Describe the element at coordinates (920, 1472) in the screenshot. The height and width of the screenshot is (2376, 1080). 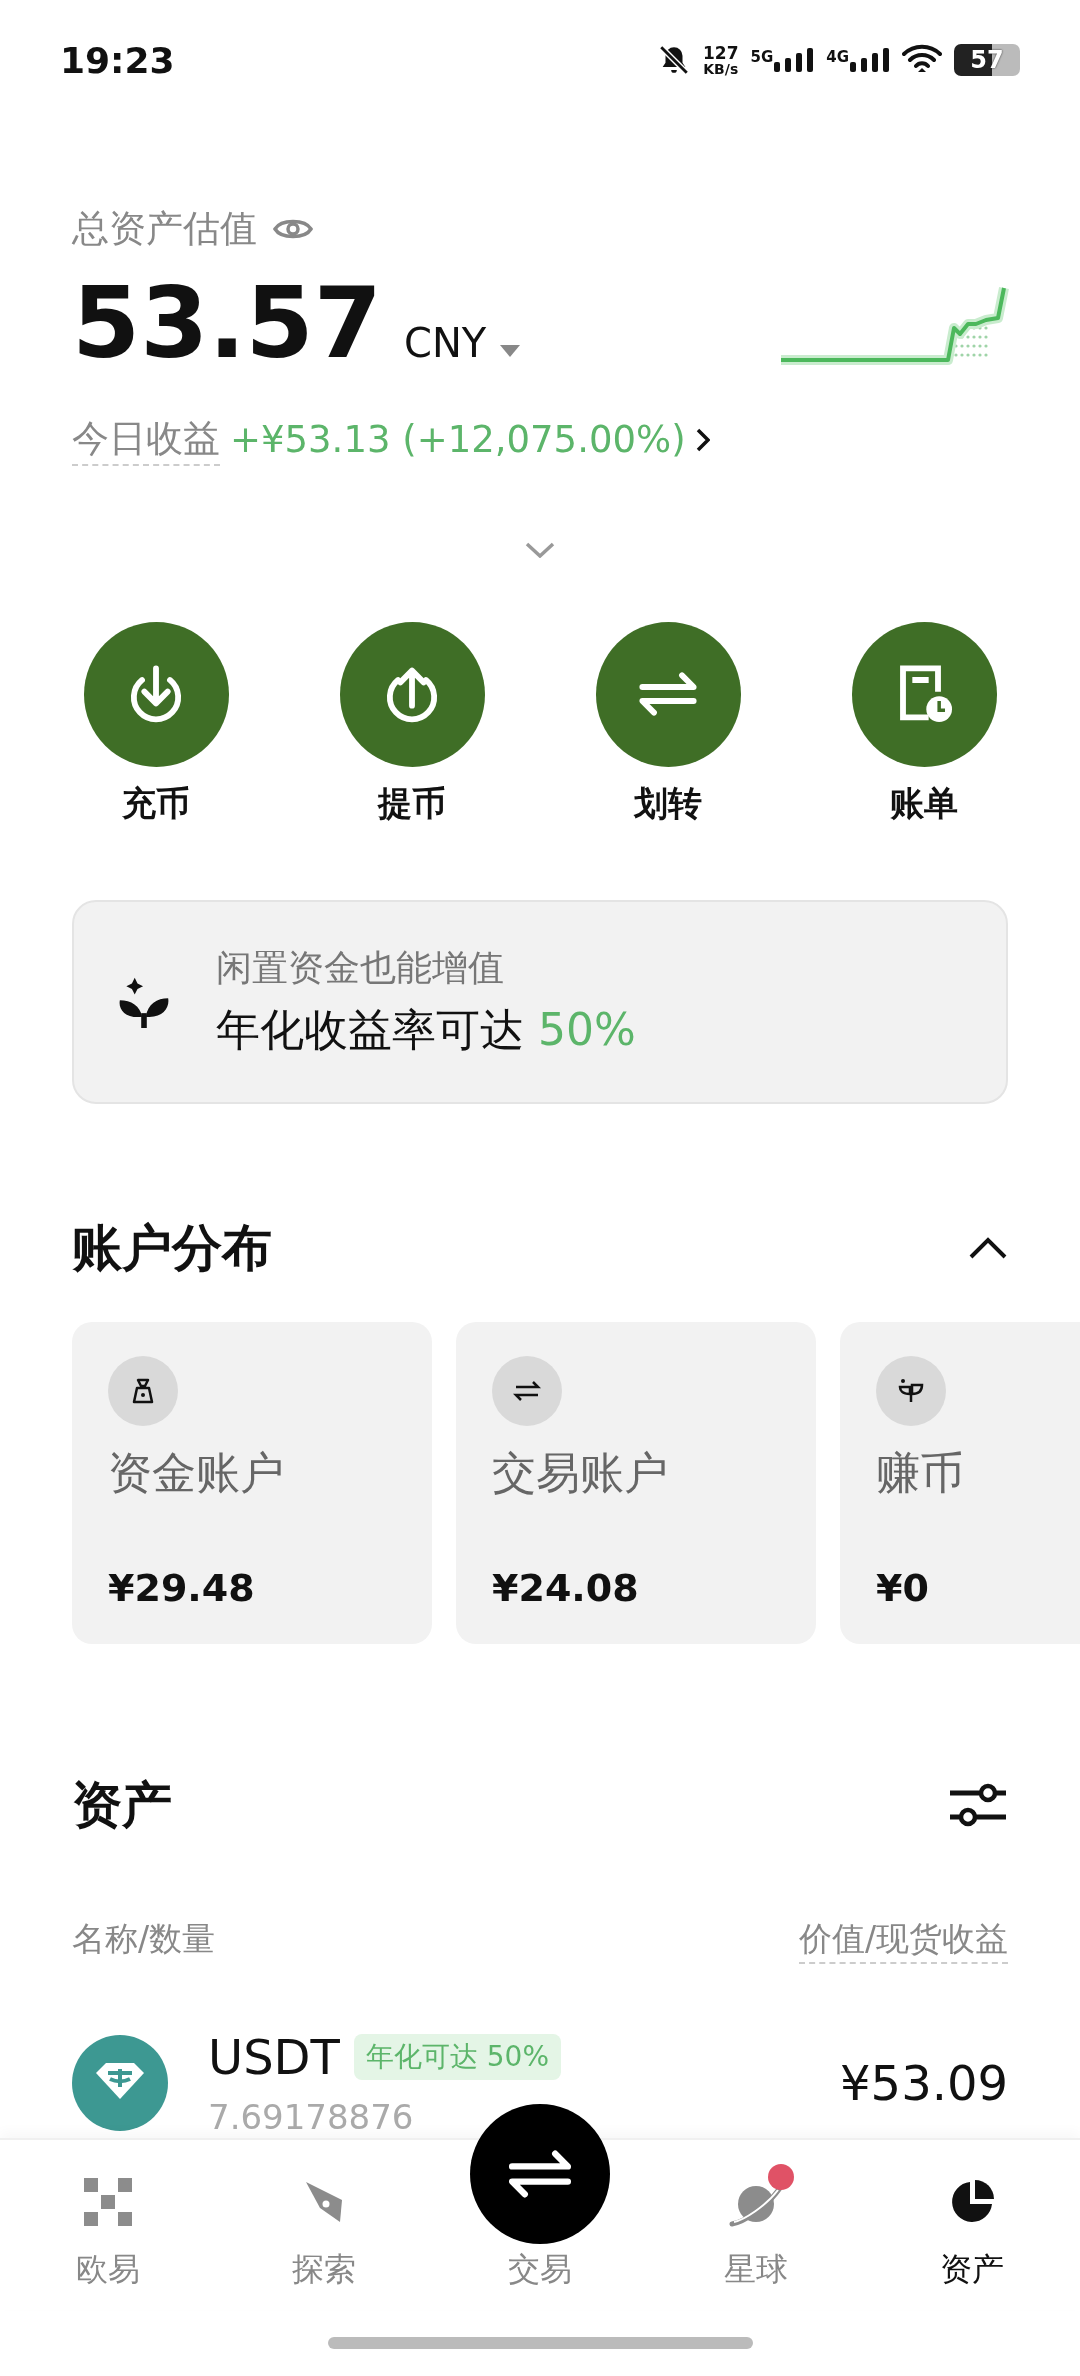
I see `account-name: 赚币` at that location.